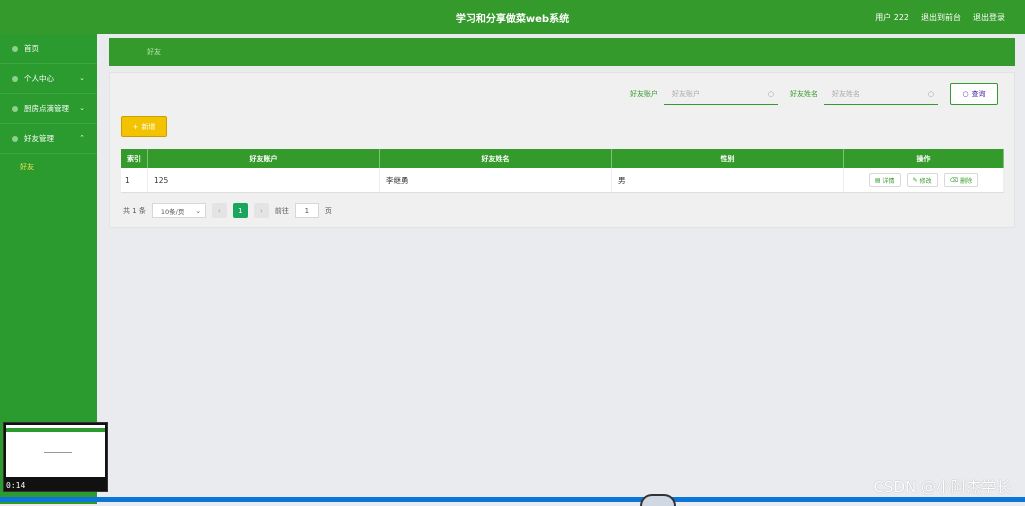  Describe the element at coordinates (48, 167) in the screenshot. I see `sidebar-subitem-friends: 好友` at that location.